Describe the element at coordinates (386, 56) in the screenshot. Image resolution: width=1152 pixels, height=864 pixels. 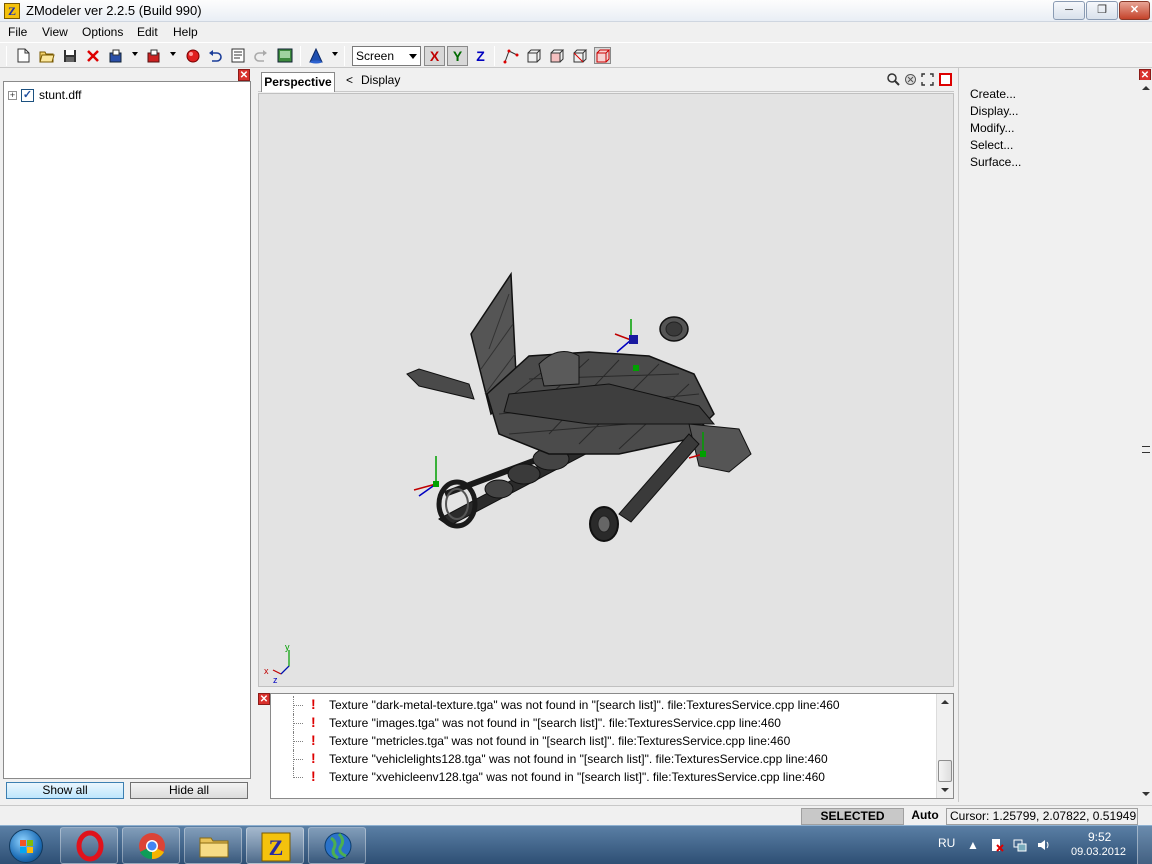
I see `coordinate-space-select: Screen` at that location.